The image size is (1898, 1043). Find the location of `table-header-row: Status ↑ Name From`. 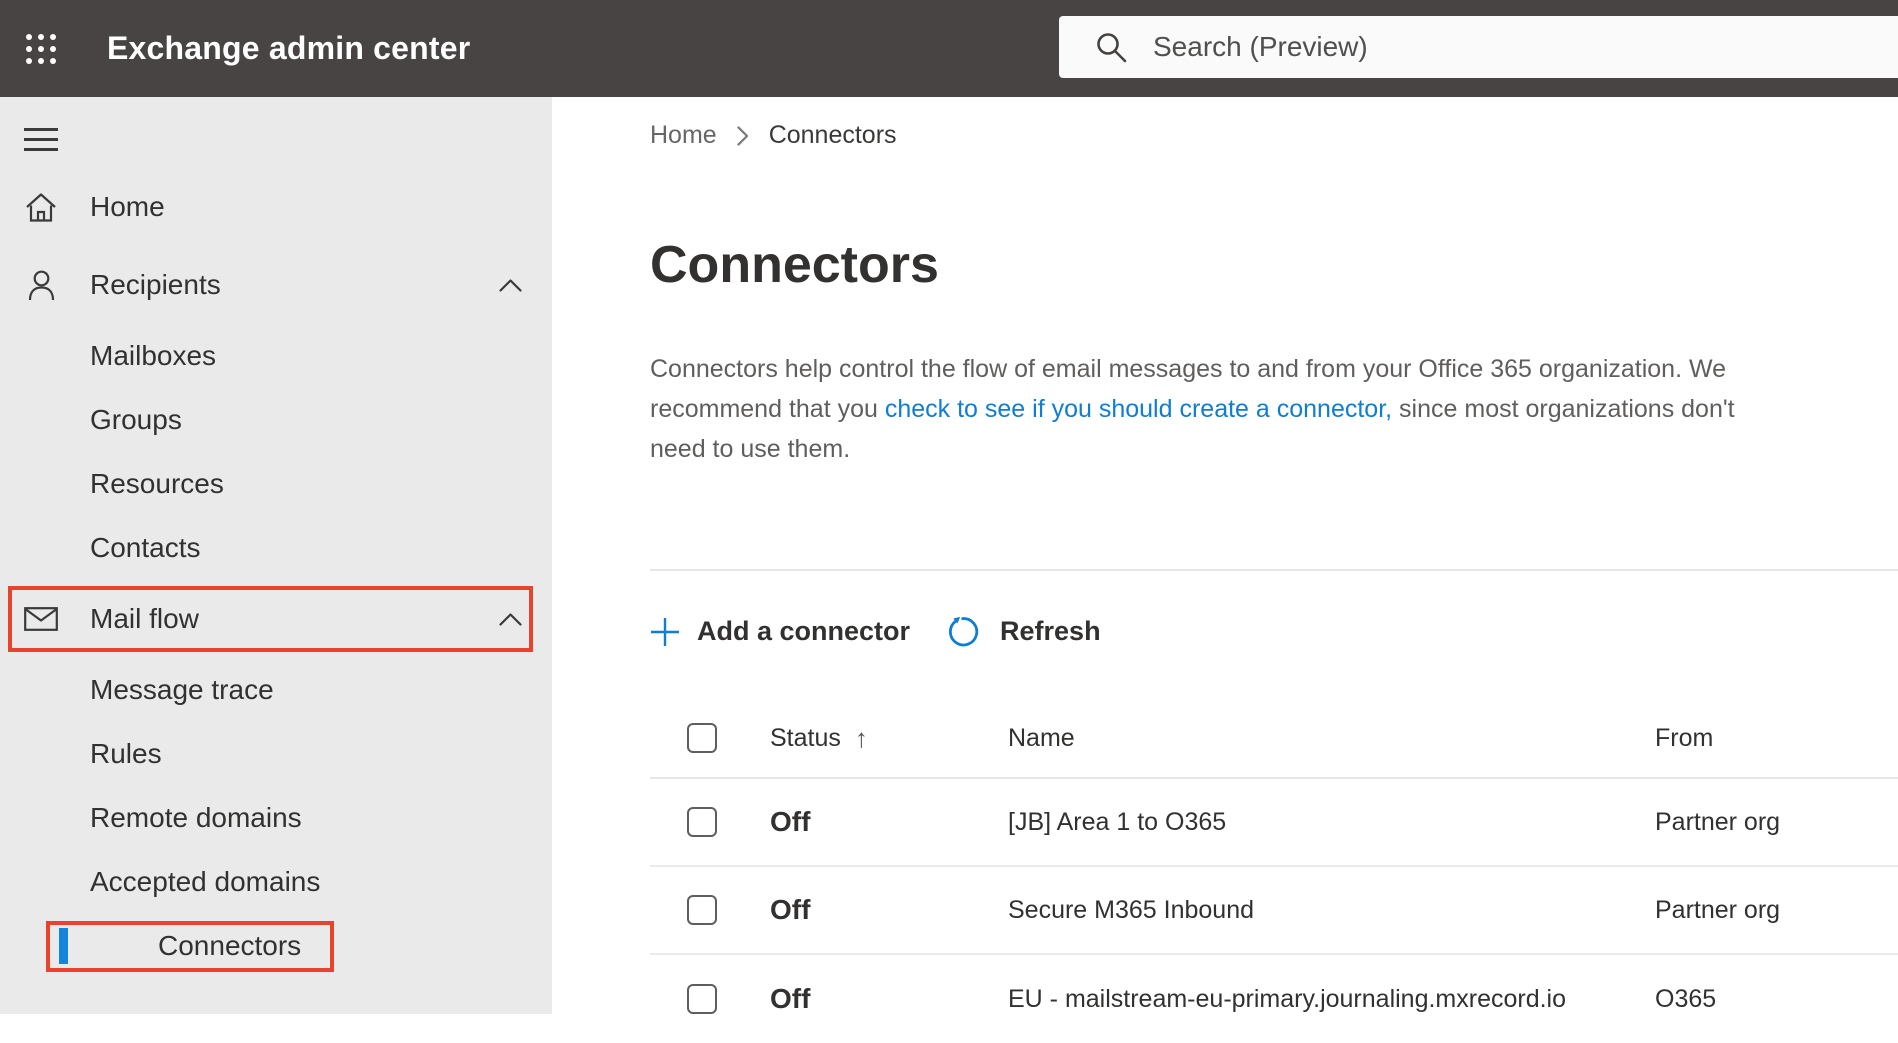

table-header-row: Status ↑ Name From is located at coordinates (1274, 739).